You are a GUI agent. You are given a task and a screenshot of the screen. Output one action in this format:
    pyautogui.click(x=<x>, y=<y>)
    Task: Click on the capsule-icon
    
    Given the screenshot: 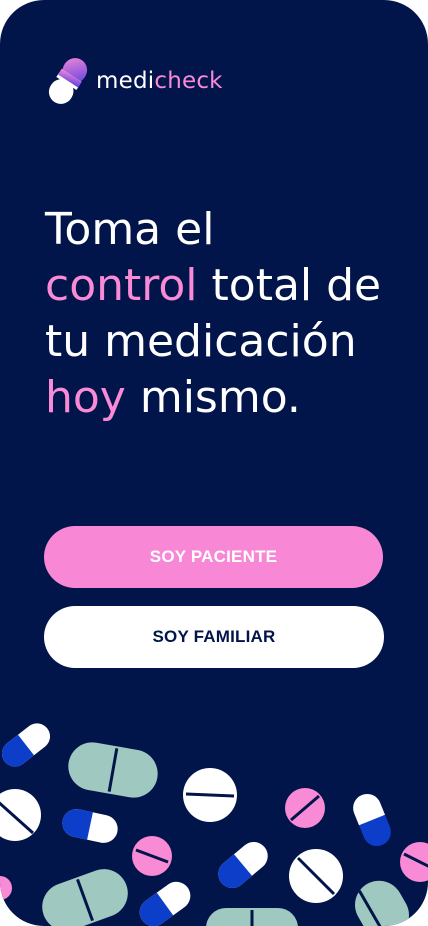 What is the action you would take?
    pyautogui.click(x=68, y=81)
    